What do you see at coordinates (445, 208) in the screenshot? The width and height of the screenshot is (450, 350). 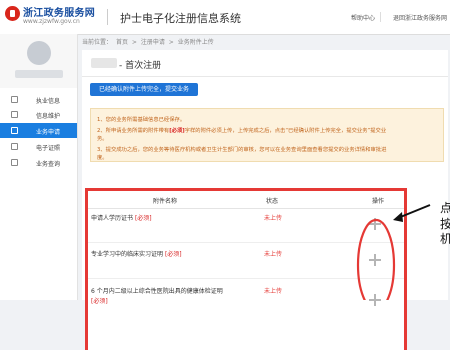 I see `annotation-char: 点` at bounding box center [445, 208].